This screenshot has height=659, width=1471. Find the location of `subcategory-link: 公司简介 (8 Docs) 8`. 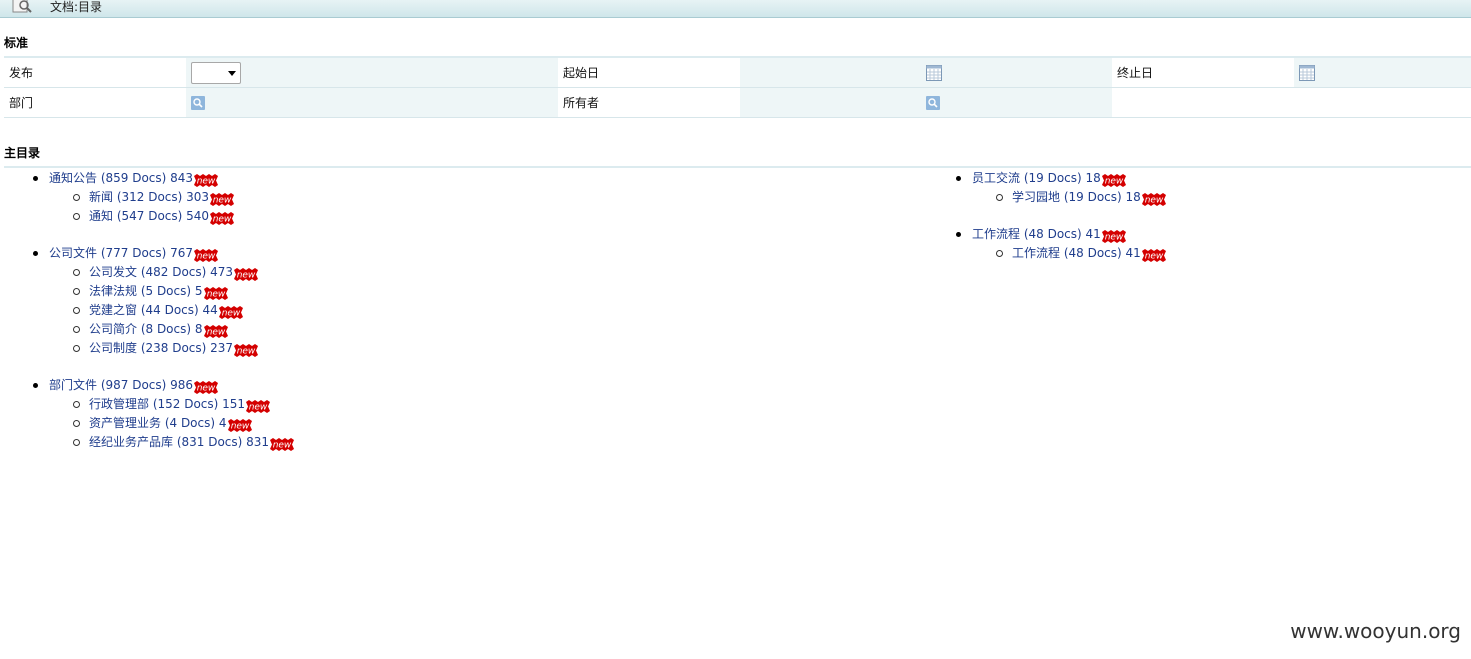

subcategory-link: 公司简介 (8 Docs) 8 is located at coordinates (146, 329).